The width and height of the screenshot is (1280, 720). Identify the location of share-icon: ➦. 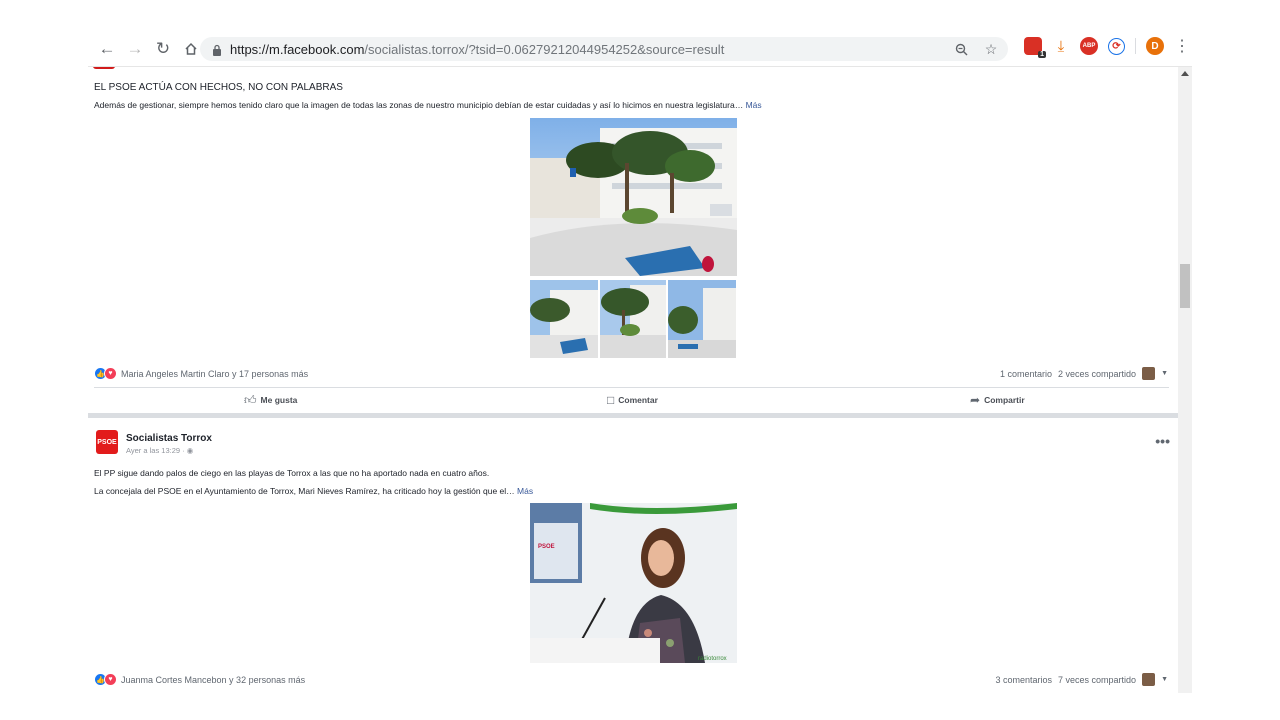
(975, 400).